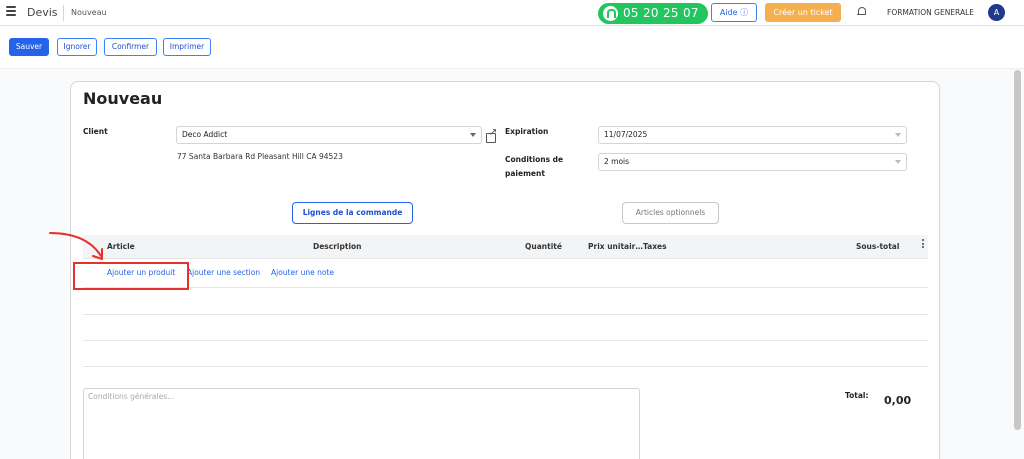 This screenshot has height=459, width=1024. I want to click on annotation-arrow-icon, so click(76, 246).